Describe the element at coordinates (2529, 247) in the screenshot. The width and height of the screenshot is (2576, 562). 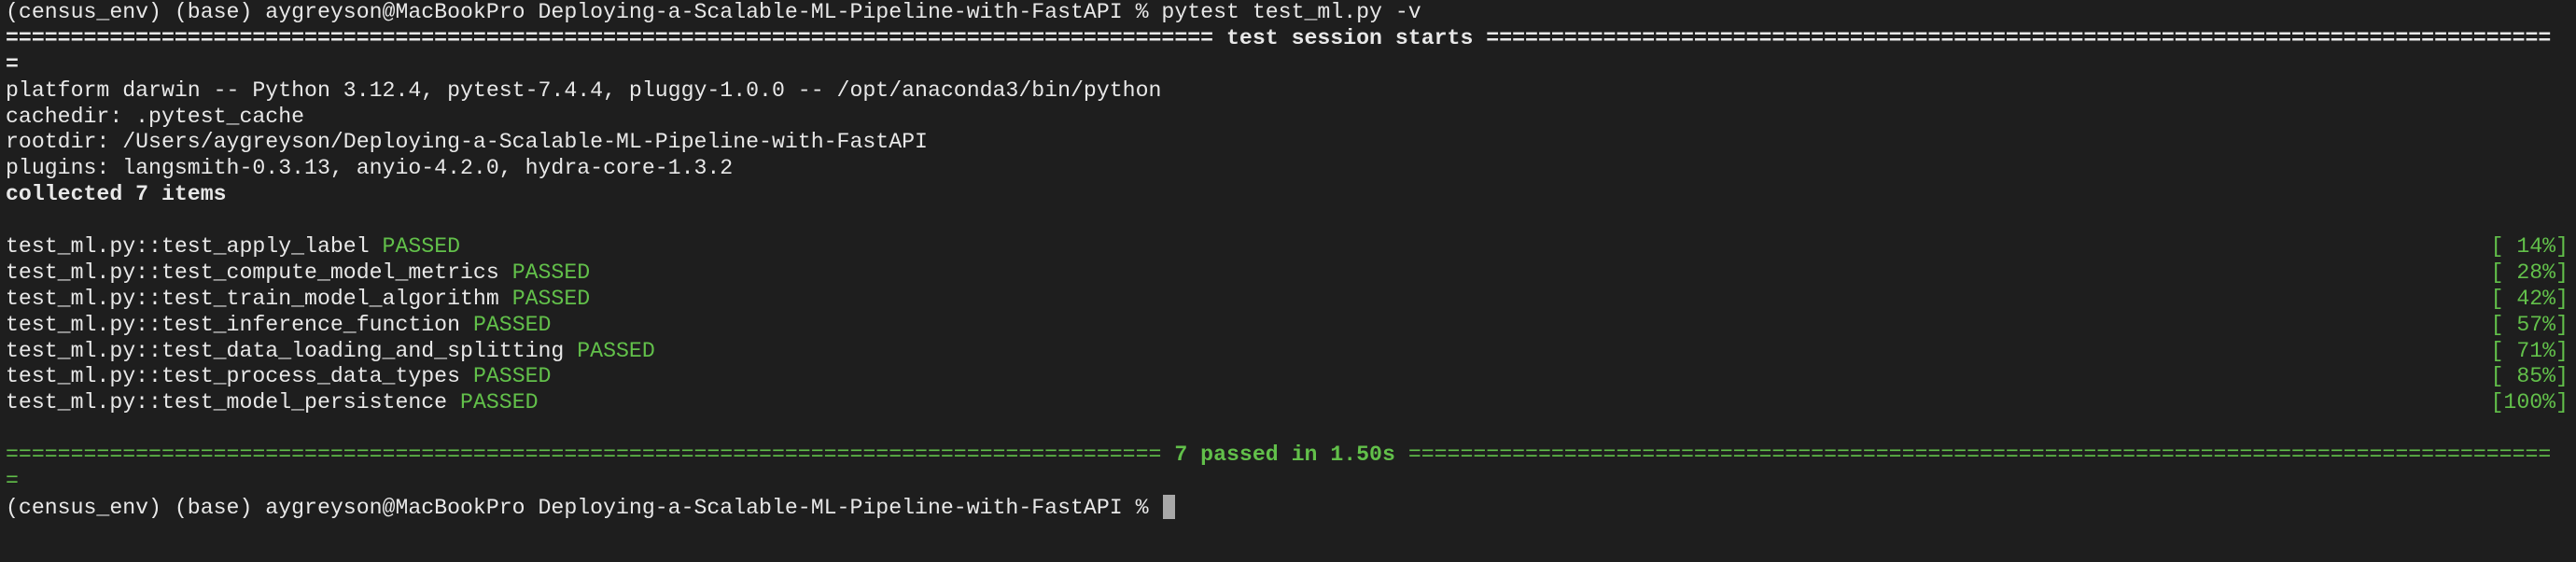
I see `test-progress: [ 14%]` at that location.